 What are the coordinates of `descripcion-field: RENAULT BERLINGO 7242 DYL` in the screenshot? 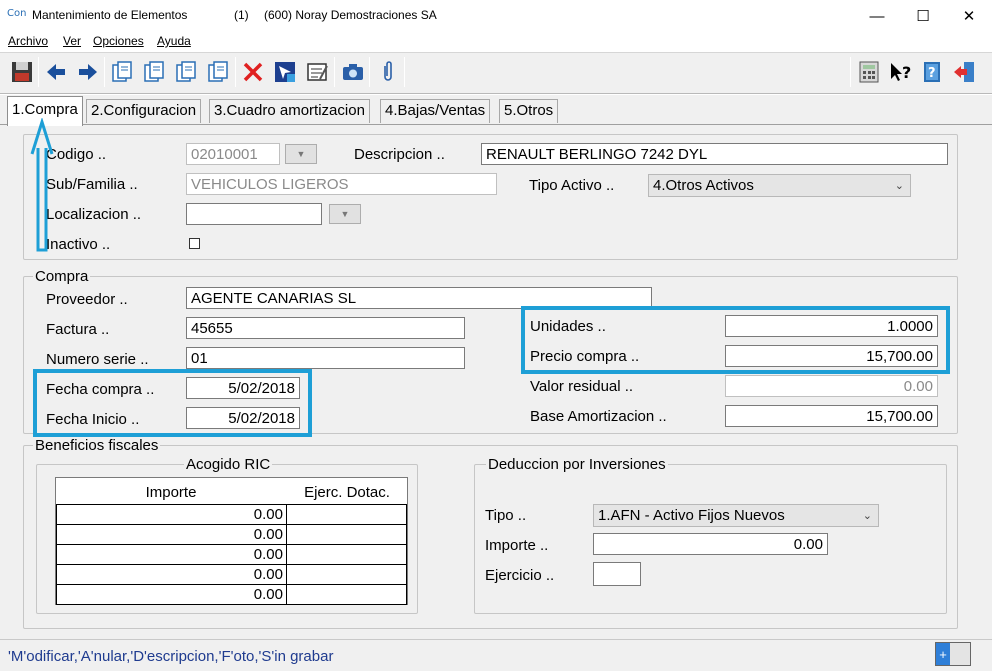 It's located at (714, 154).